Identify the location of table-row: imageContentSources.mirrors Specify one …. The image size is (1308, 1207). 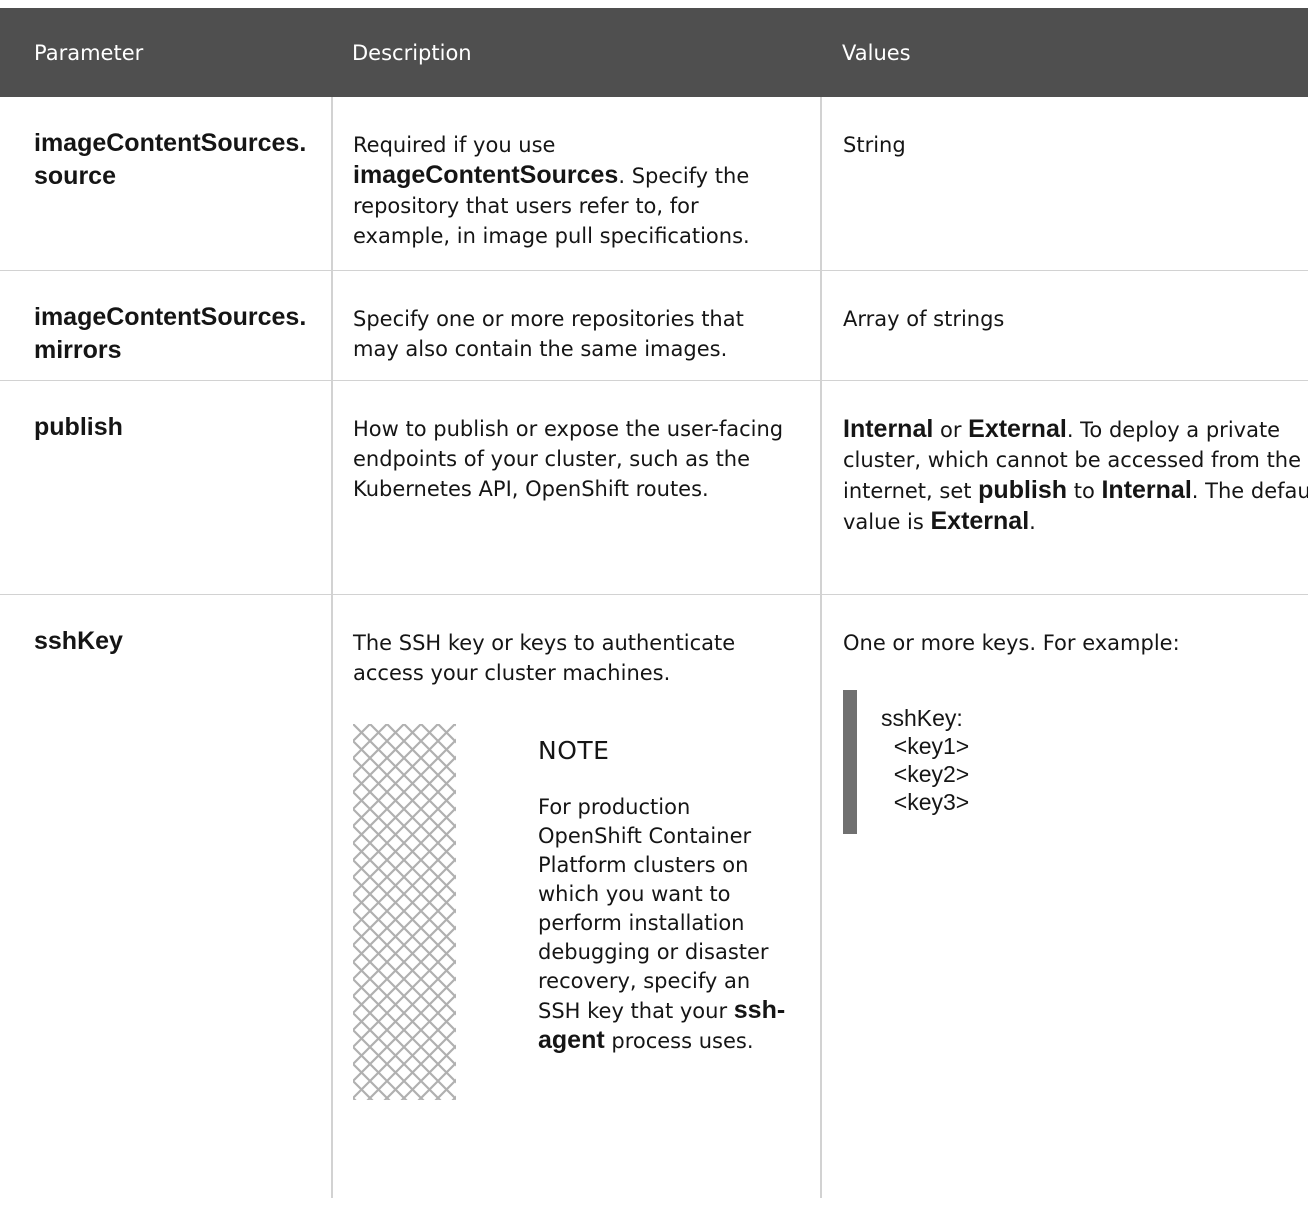
(654, 325).